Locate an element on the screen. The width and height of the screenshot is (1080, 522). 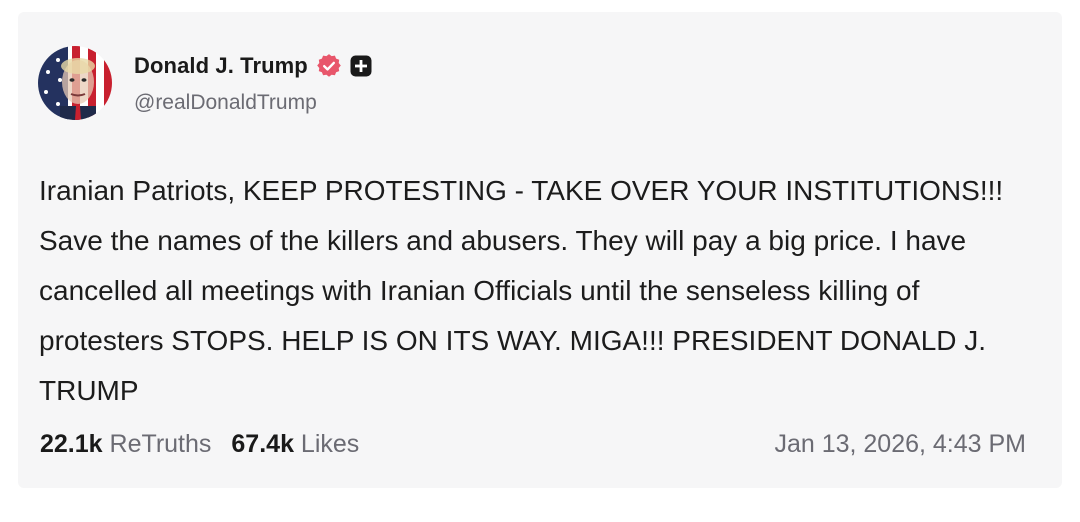
author-handle: @realDonaldTrump is located at coordinates (225, 103).